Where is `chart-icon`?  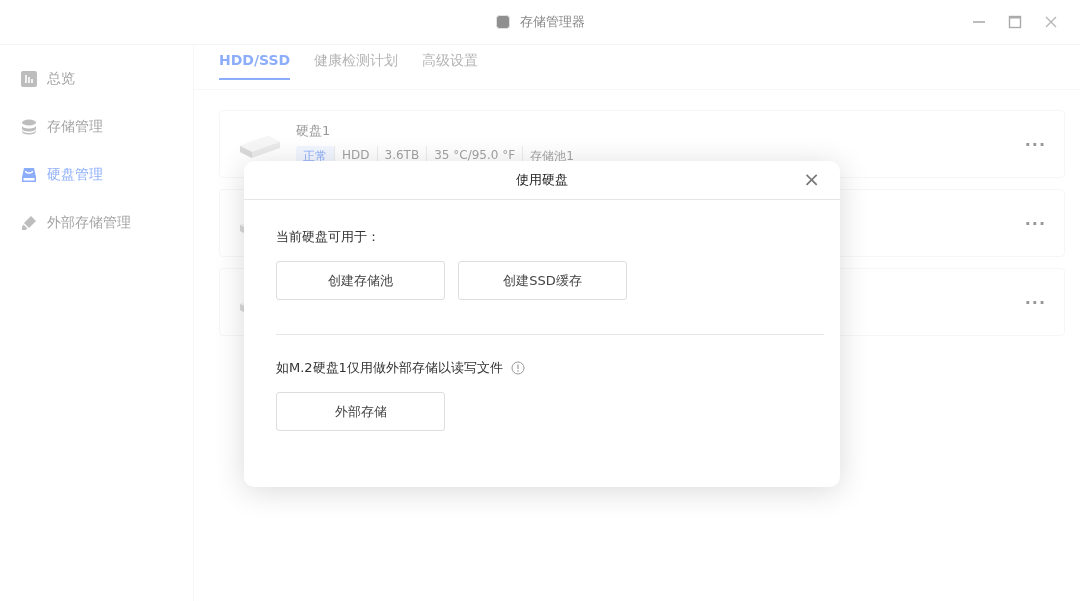
chart-icon is located at coordinates (29, 79).